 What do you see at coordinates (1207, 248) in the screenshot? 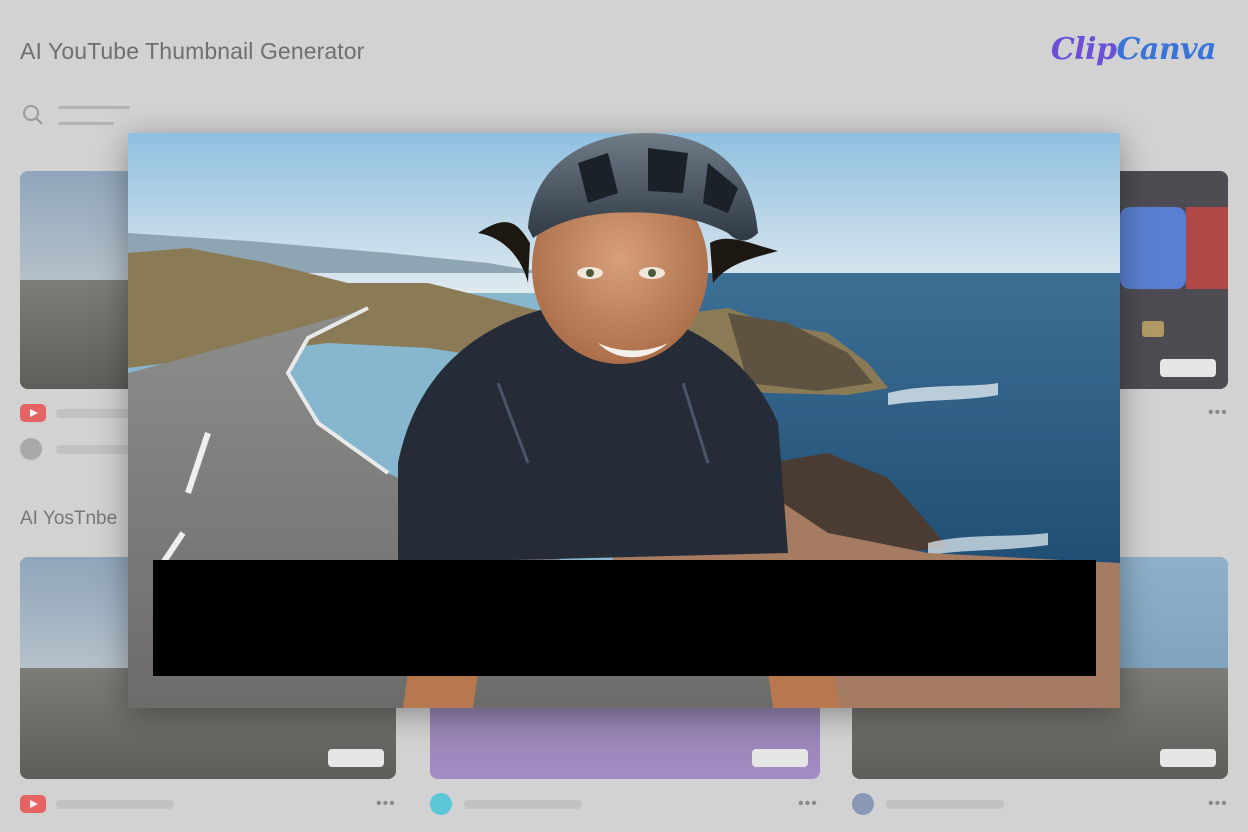
I see `card-thumbnail-accent` at bounding box center [1207, 248].